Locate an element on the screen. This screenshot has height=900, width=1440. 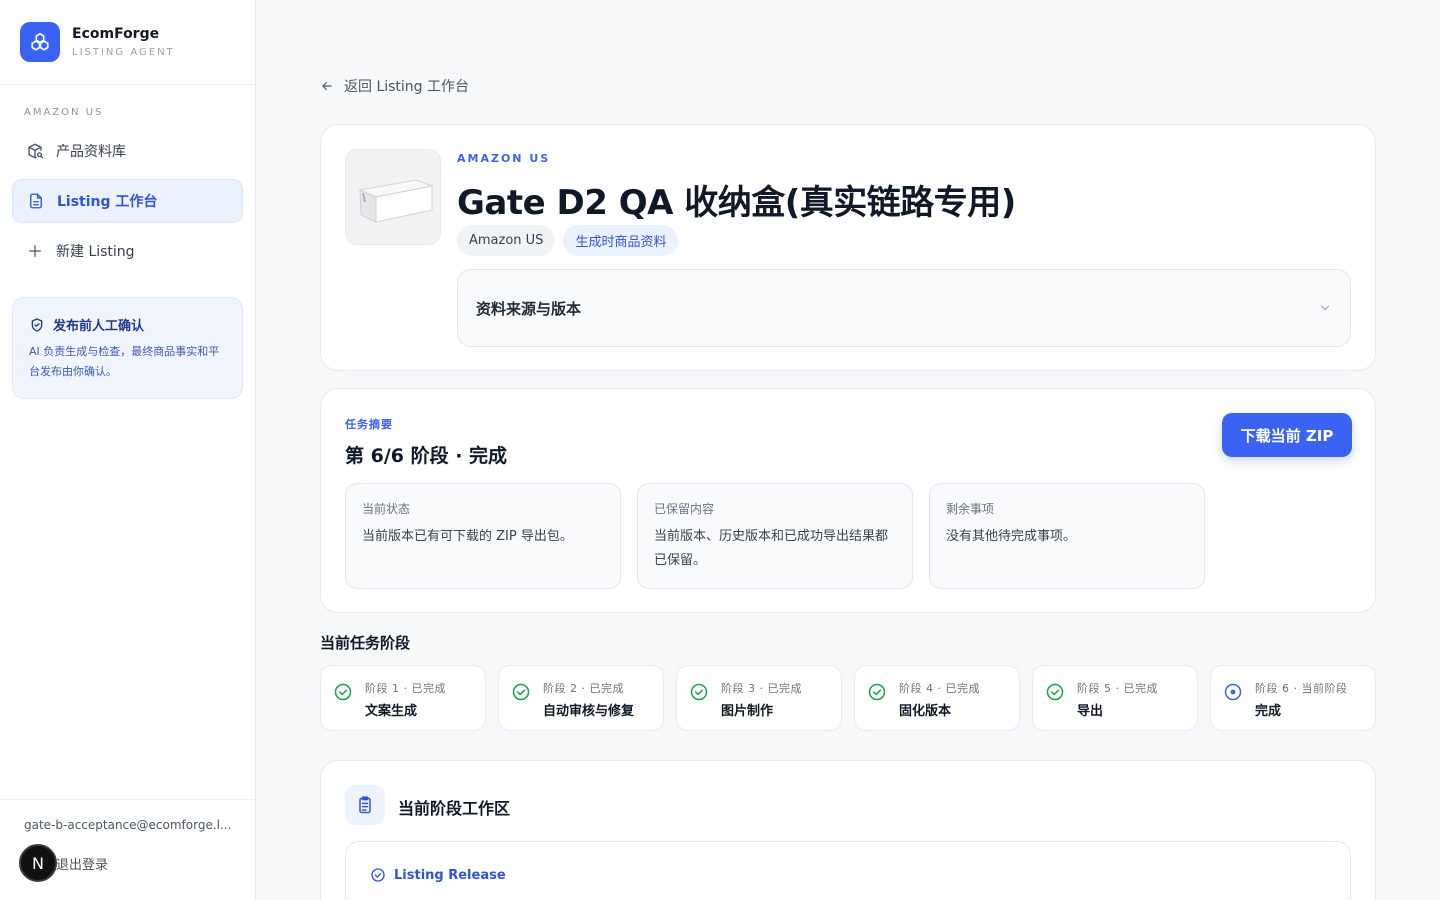
stage-card-6: 阶段 6 · 当前阶段 完成 is located at coordinates (1293, 698).